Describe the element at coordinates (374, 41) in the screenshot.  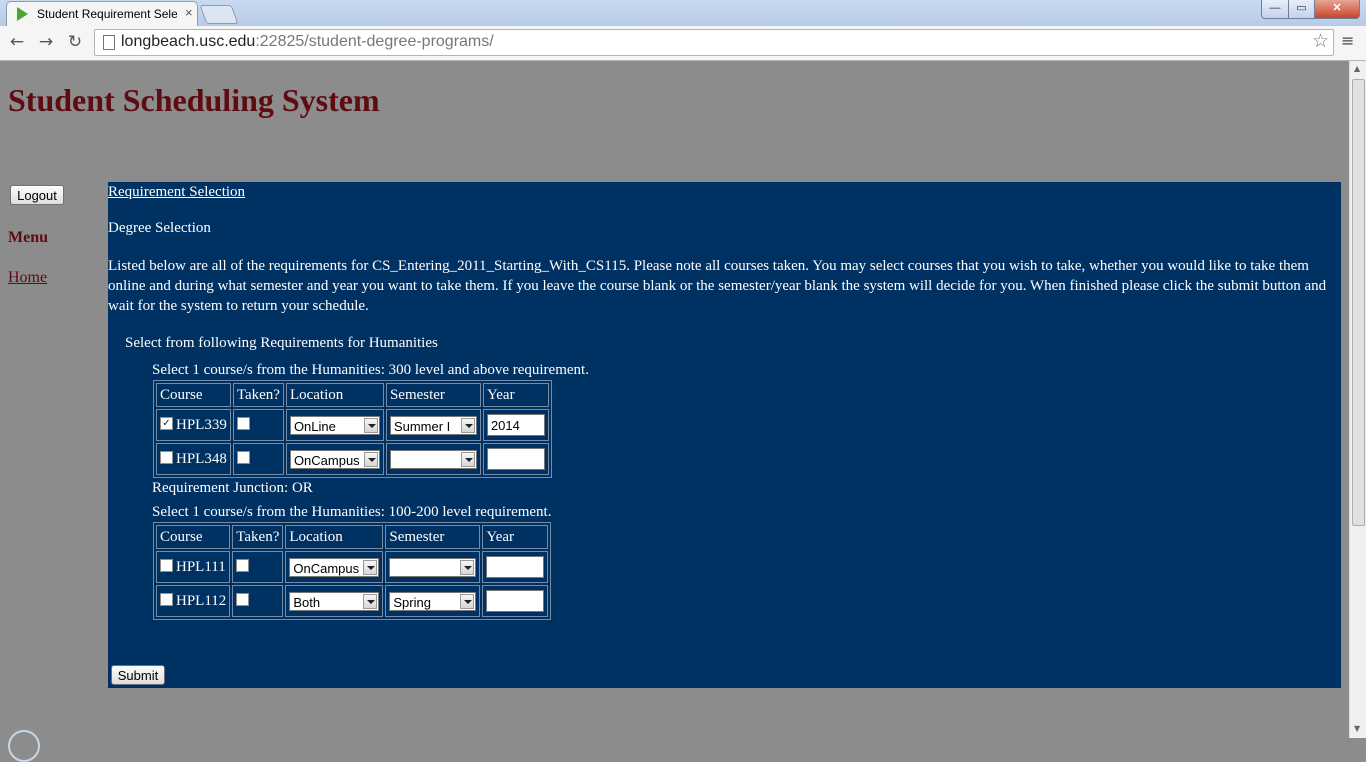
I see `url-path: :22825/student-degree-programs/` at that location.